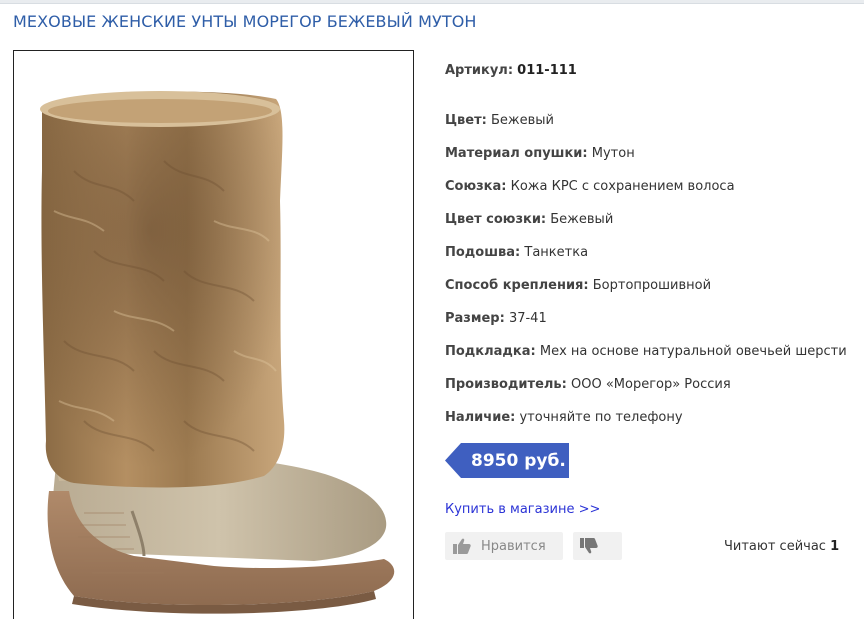  I want to click on reading-now-count: 1, so click(835, 546).